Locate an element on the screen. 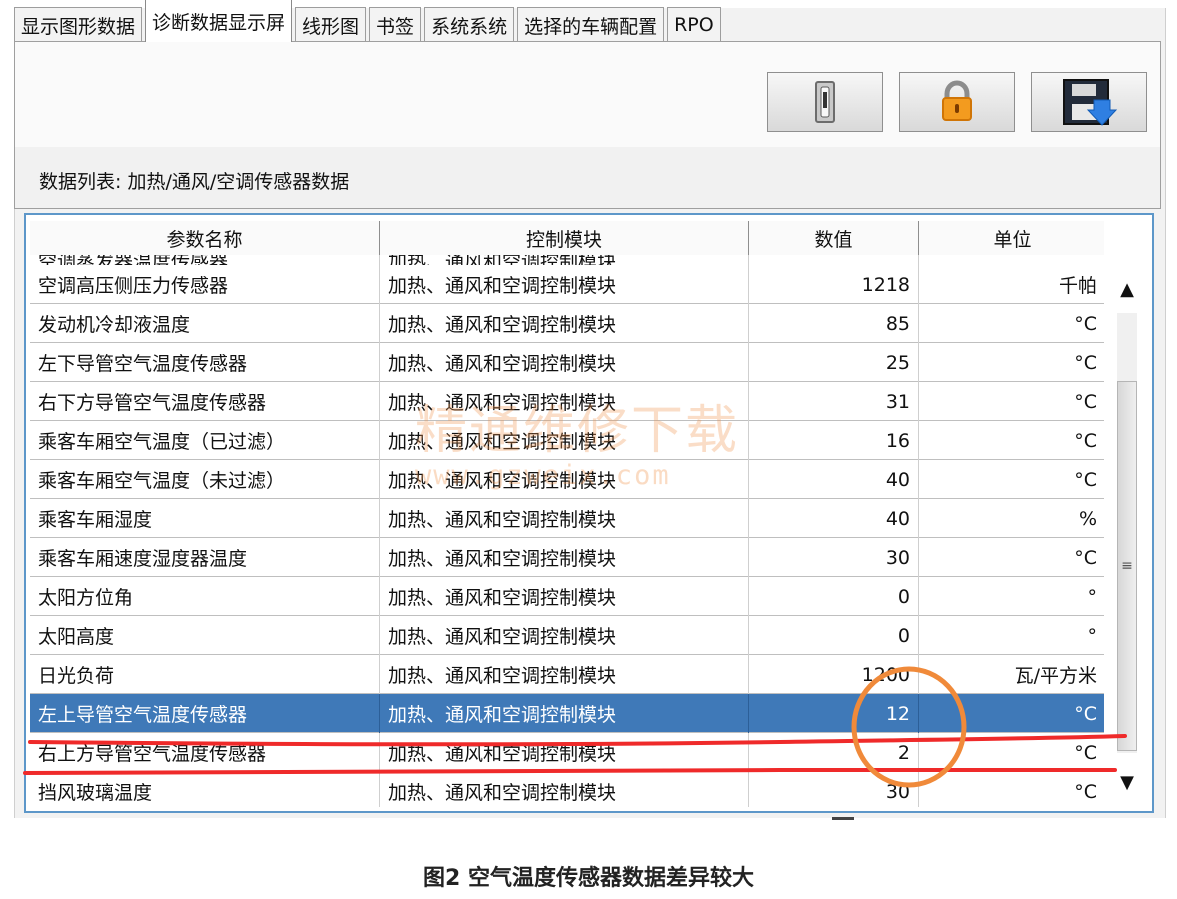 Image resolution: width=1177 pixels, height=899 pixels. header-value: 数值 is located at coordinates (834, 238).